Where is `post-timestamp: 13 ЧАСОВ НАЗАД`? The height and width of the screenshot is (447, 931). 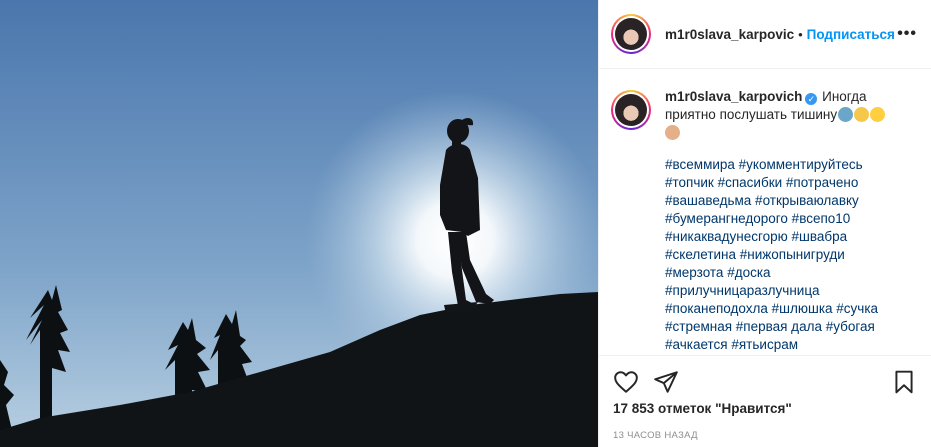
post-timestamp: 13 ЧАСОВ НАЗАД is located at coordinates (655, 435).